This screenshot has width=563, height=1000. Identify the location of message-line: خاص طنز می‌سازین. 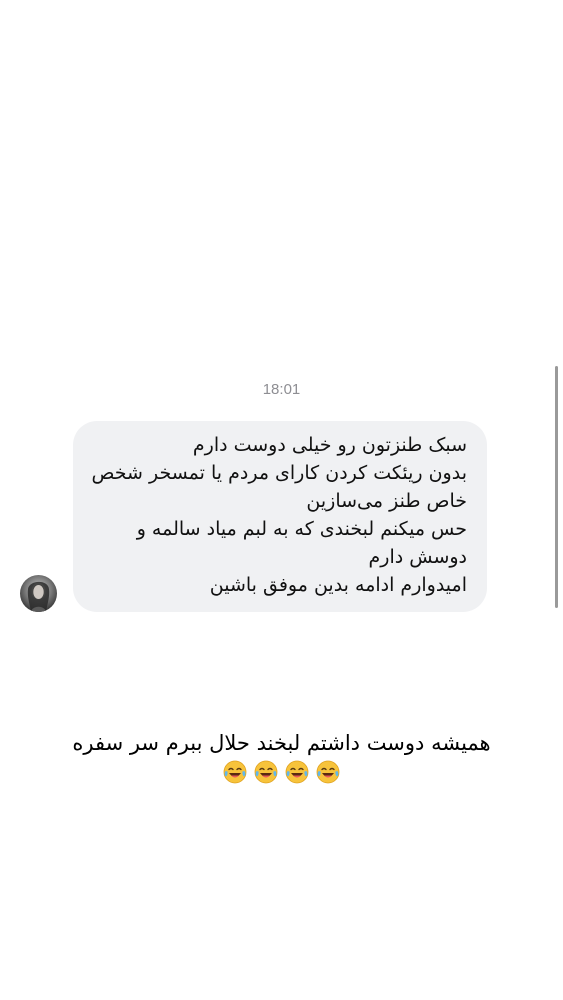
(386, 501).